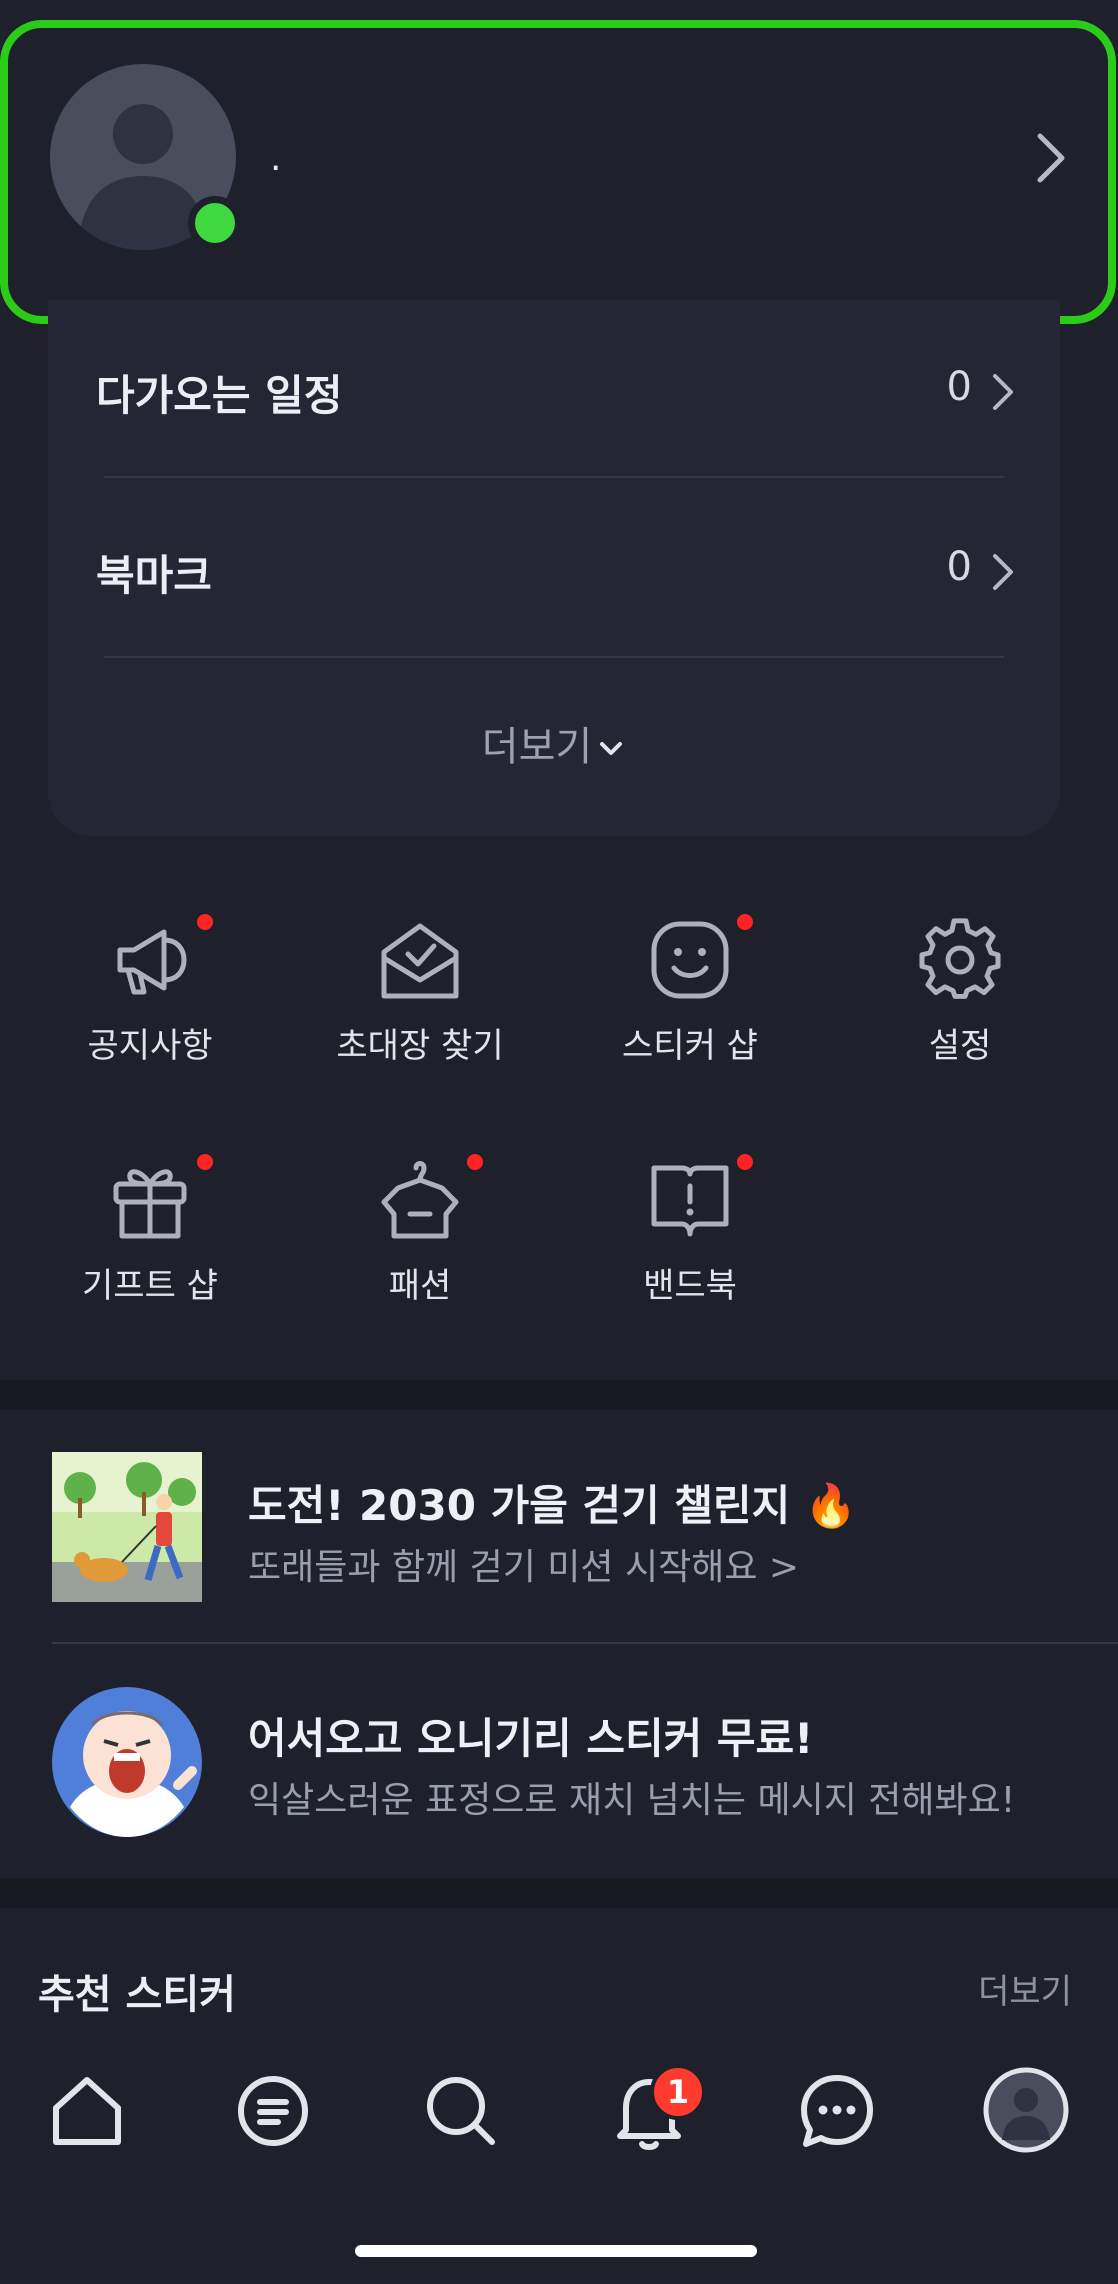  Describe the element at coordinates (154, 575) in the screenshot. I see `row-label: 북마크` at that location.